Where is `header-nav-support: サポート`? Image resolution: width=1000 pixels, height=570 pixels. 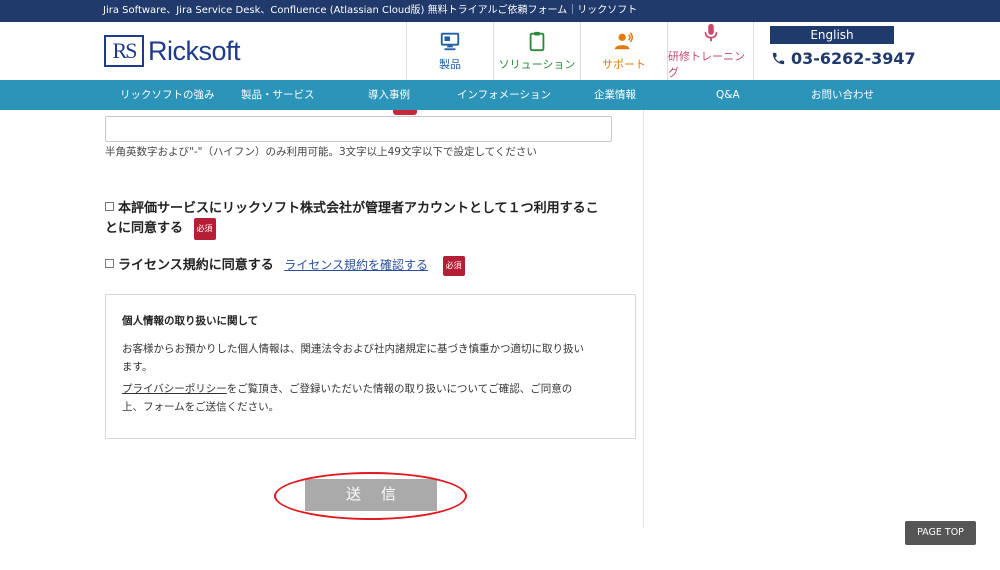
header-nav-support: サポート is located at coordinates (623, 51).